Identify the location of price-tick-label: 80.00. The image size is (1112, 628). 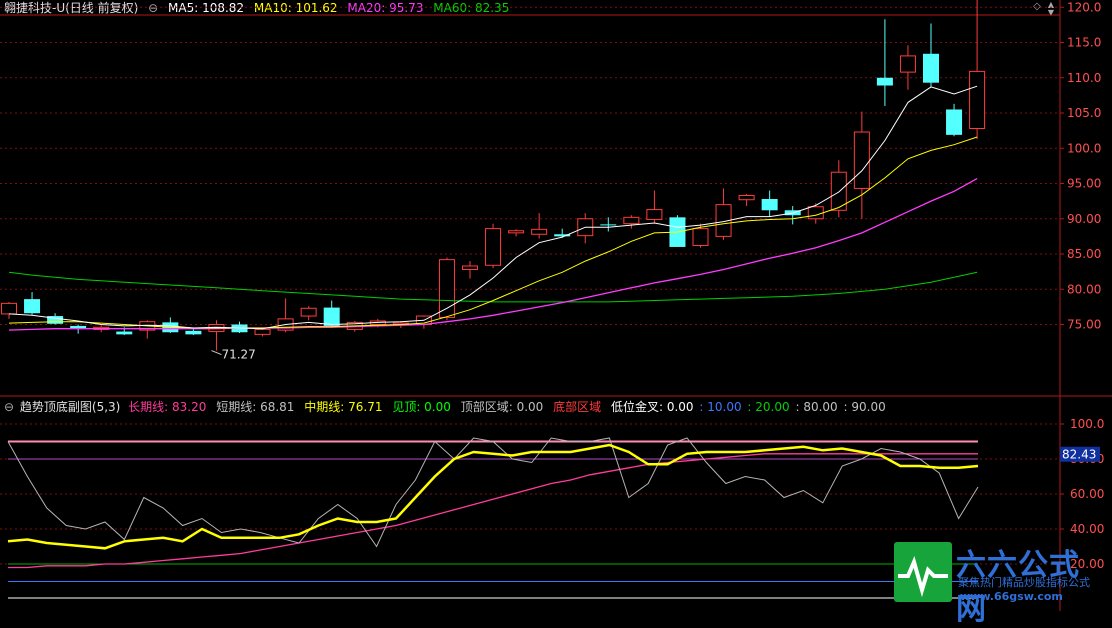
(1084, 289).